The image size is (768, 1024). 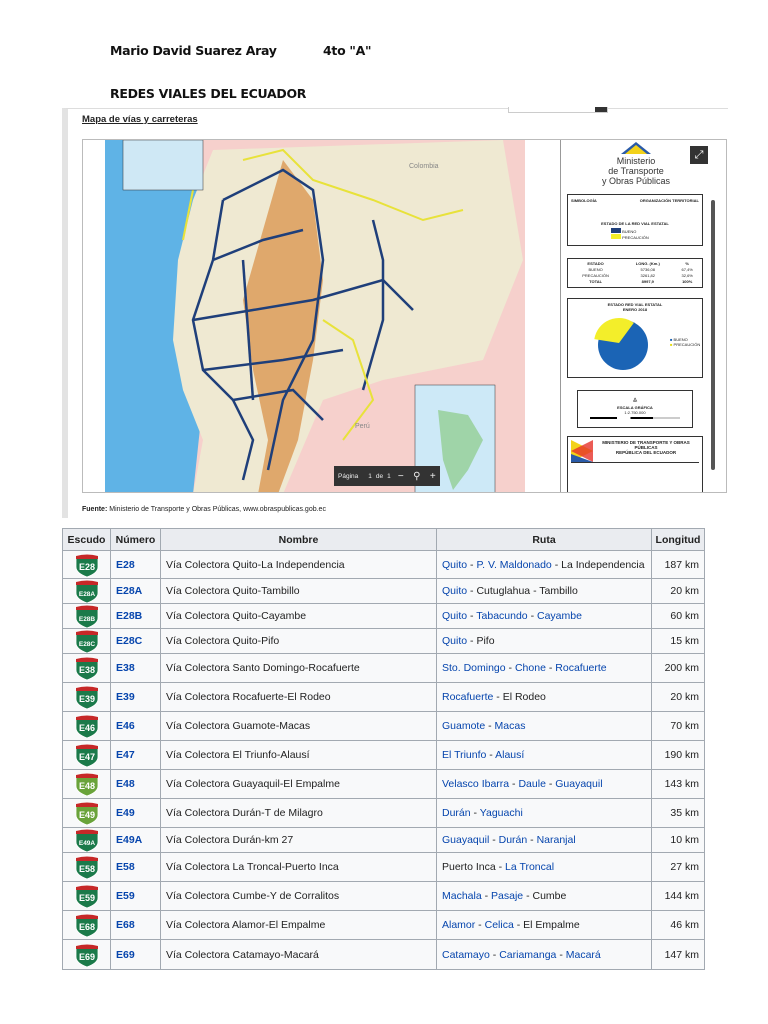 I want to click on galapagos-inset, so click(x=163, y=165).